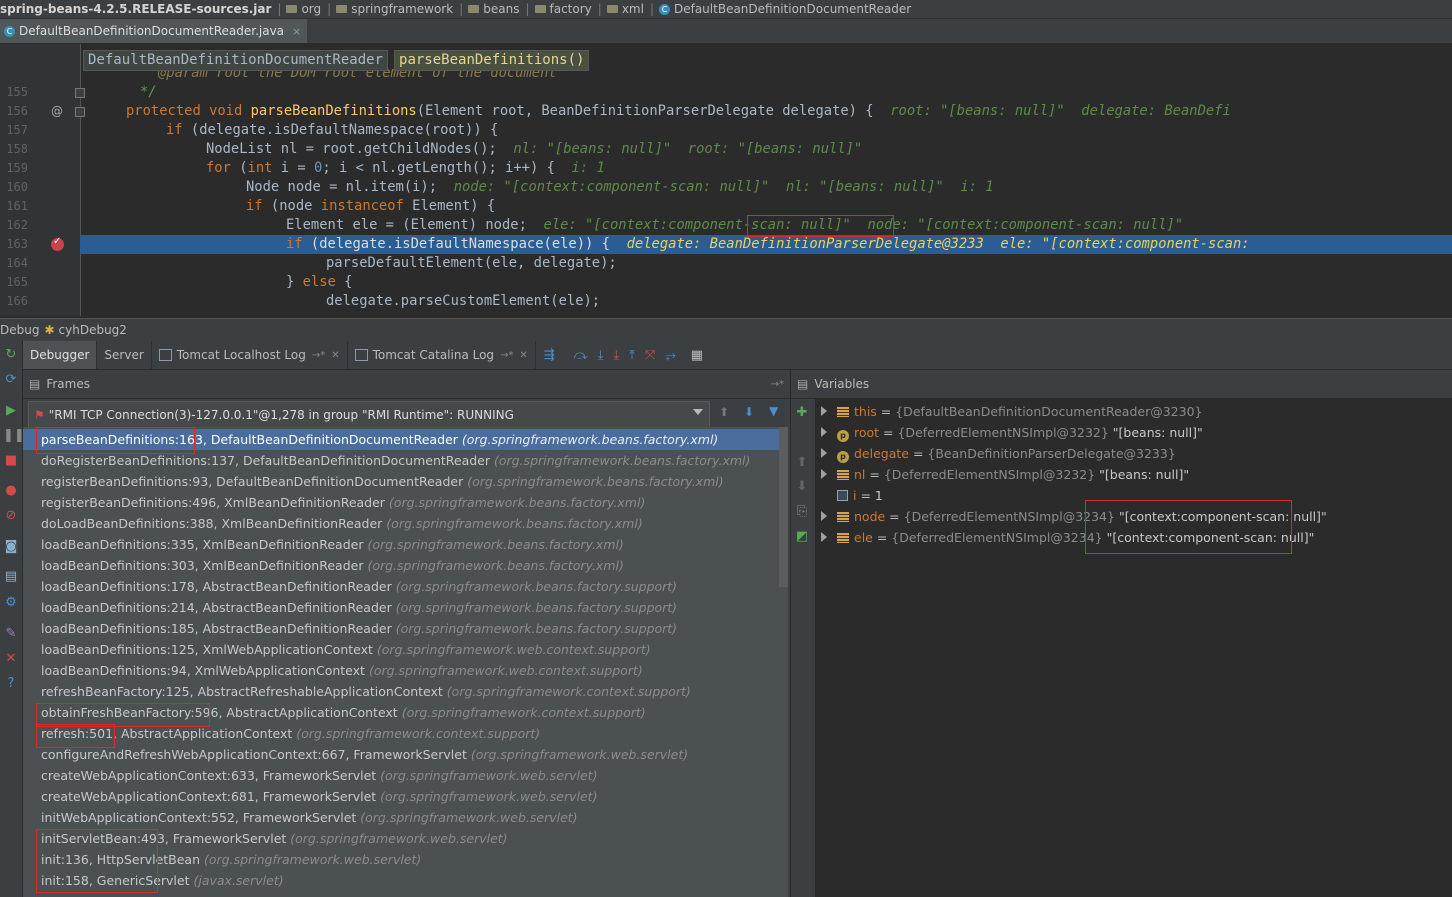  What do you see at coordinates (319, 282) in the screenshot?
I see `code-line-165: } else {` at bounding box center [319, 282].